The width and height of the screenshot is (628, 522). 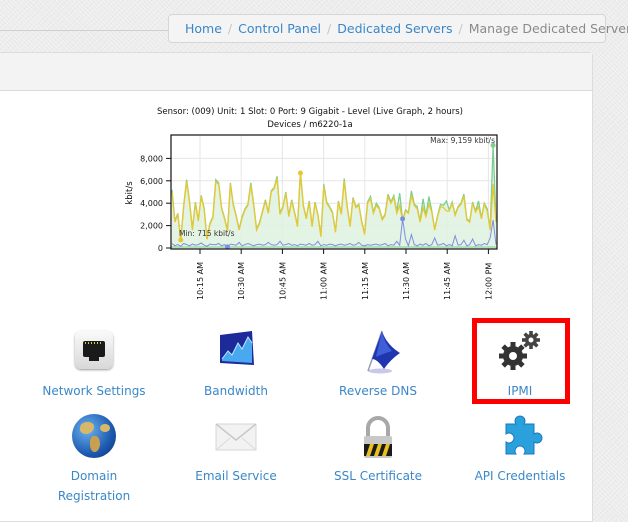 I want to click on globe-icon, so click(x=94, y=437).